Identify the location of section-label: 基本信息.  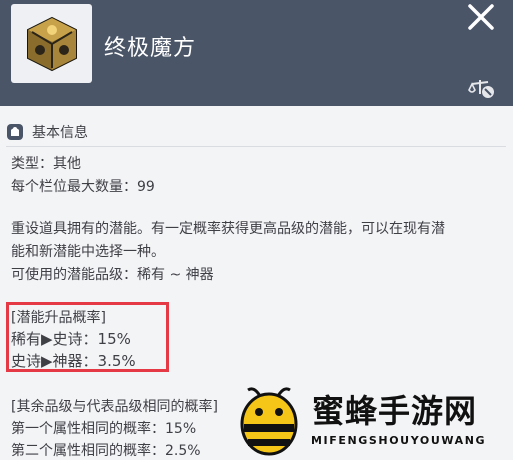
(60, 133).